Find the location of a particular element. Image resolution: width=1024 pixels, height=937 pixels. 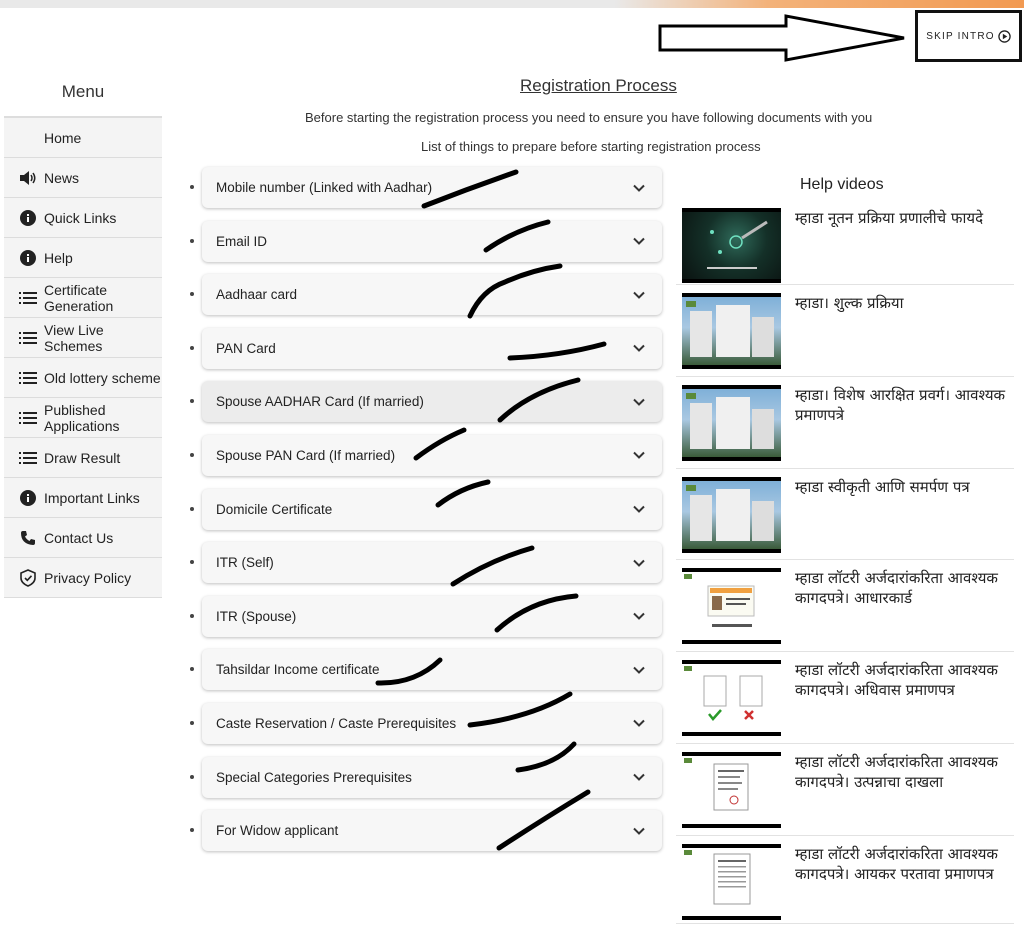

arrow-annotation is located at coordinates (781, 38).